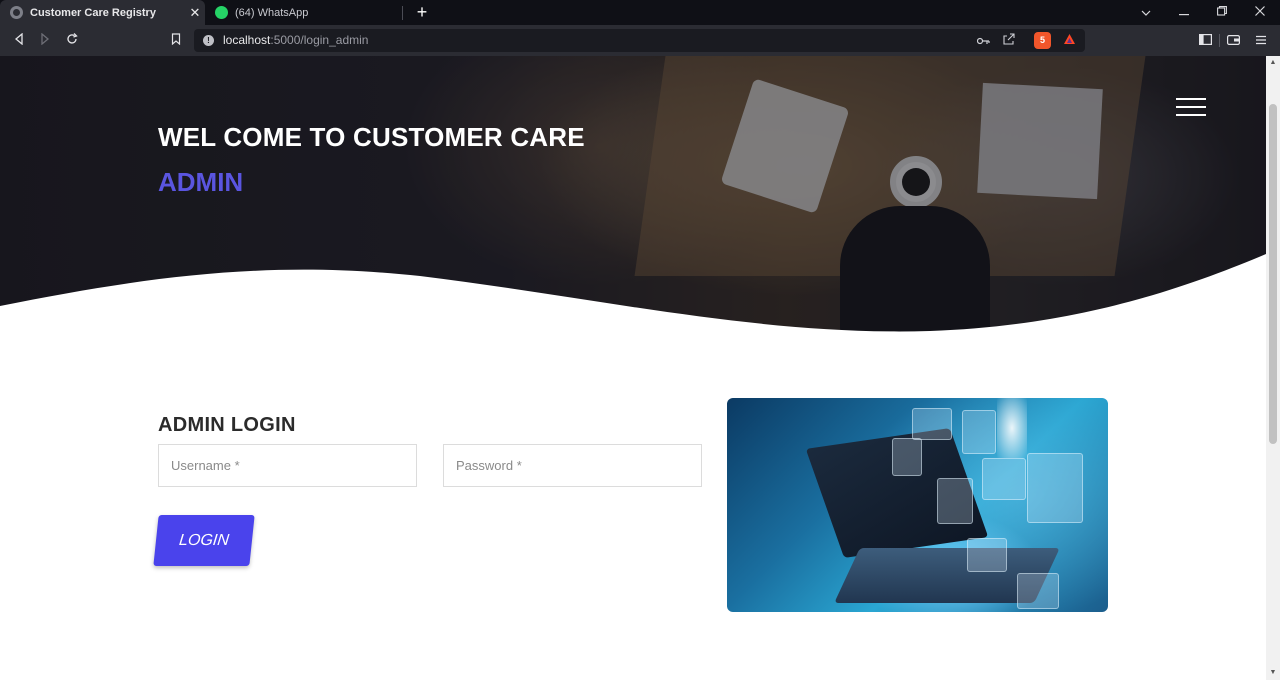 This screenshot has height=680, width=1280. I want to click on url-text: localhost:5000/login_admin, so click(295, 40).